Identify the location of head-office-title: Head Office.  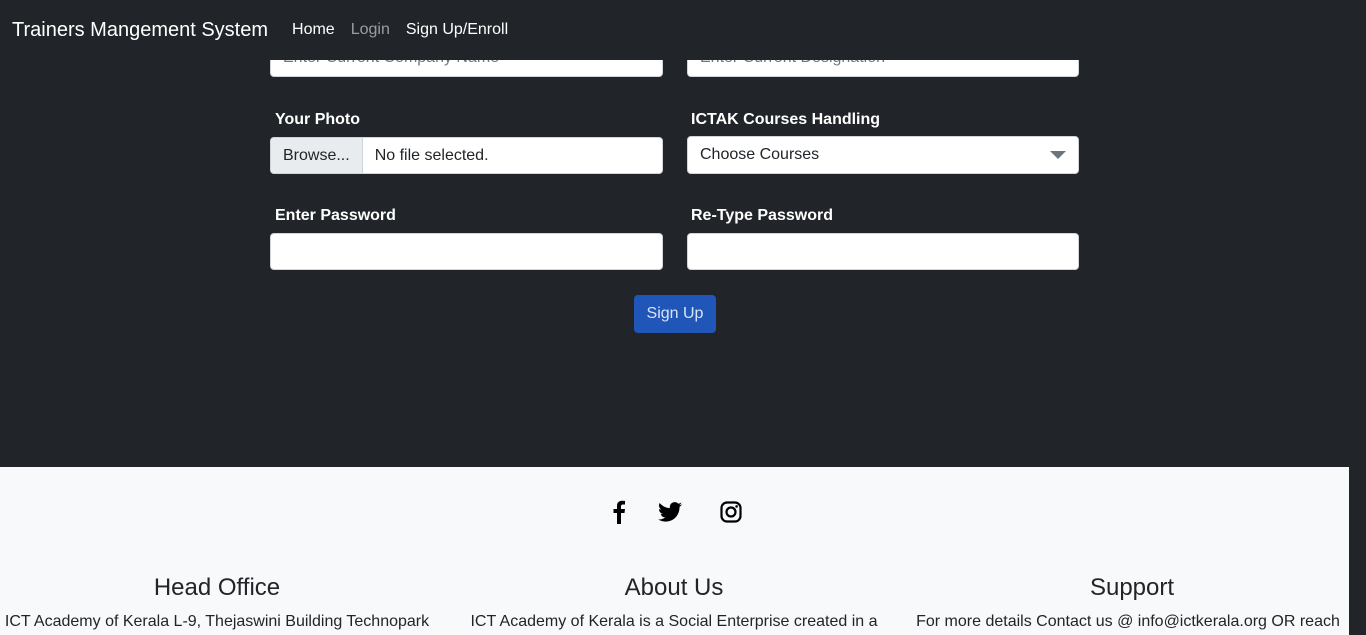
(217, 587).